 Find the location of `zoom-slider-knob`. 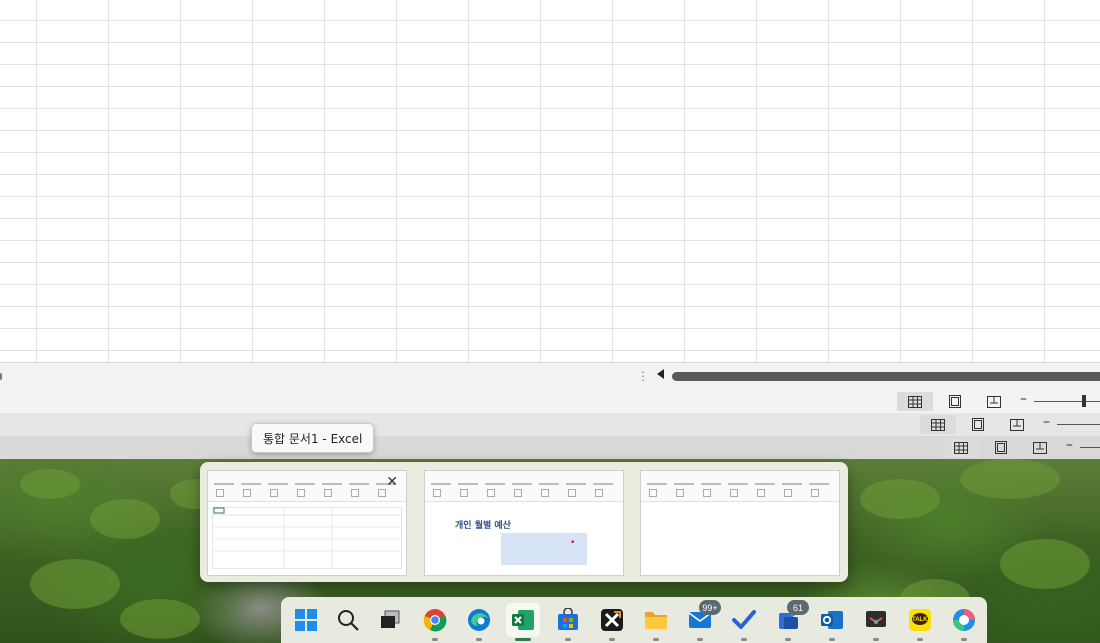

zoom-slider-knob is located at coordinates (1084, 401).